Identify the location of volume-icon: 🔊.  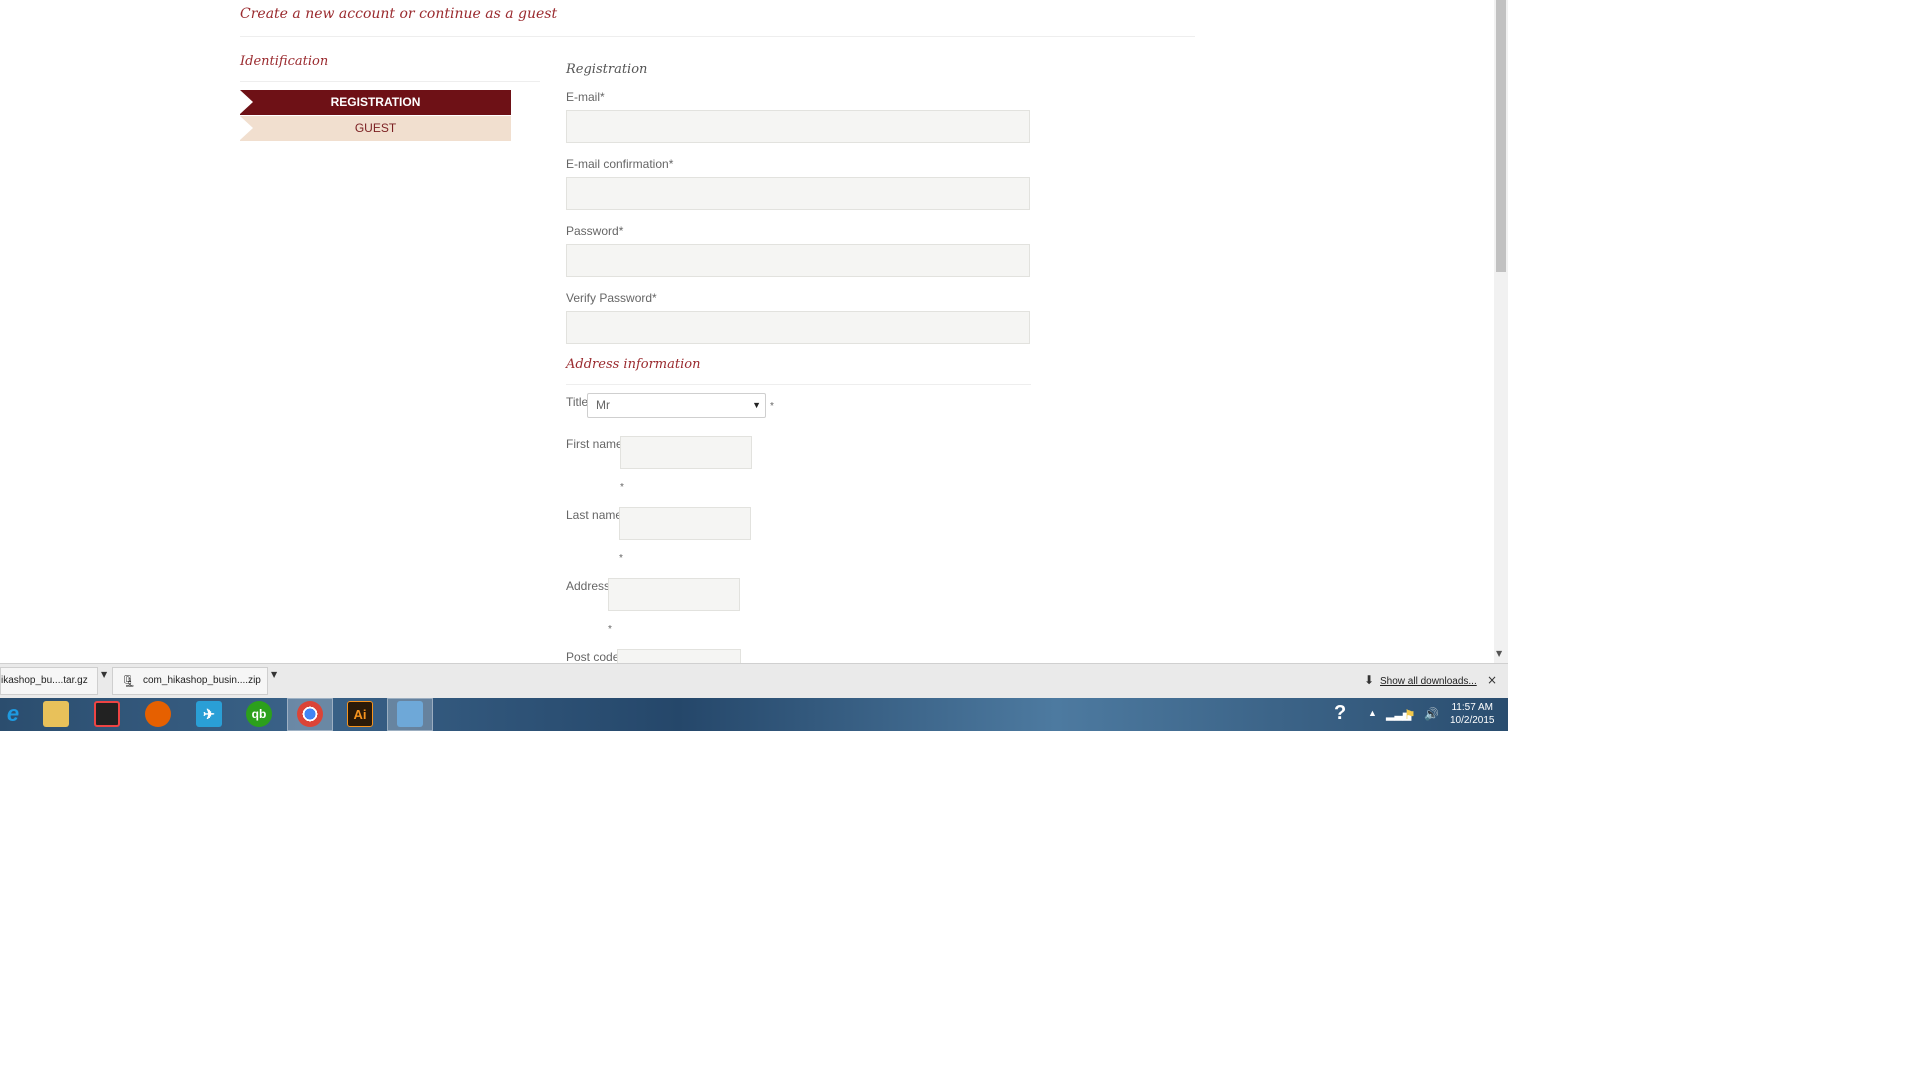
(1431, 714).